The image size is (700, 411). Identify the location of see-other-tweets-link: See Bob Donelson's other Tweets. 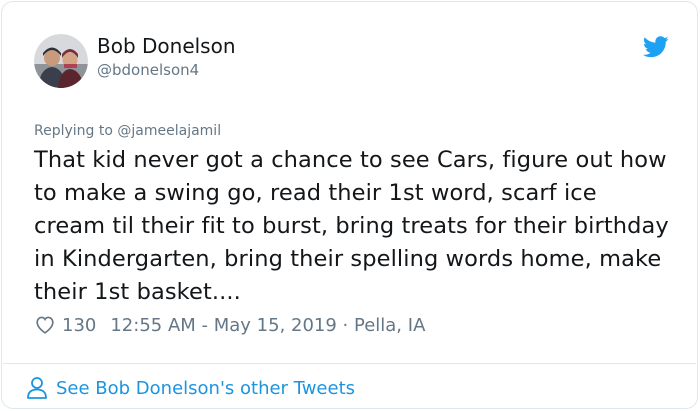
(190, 388).